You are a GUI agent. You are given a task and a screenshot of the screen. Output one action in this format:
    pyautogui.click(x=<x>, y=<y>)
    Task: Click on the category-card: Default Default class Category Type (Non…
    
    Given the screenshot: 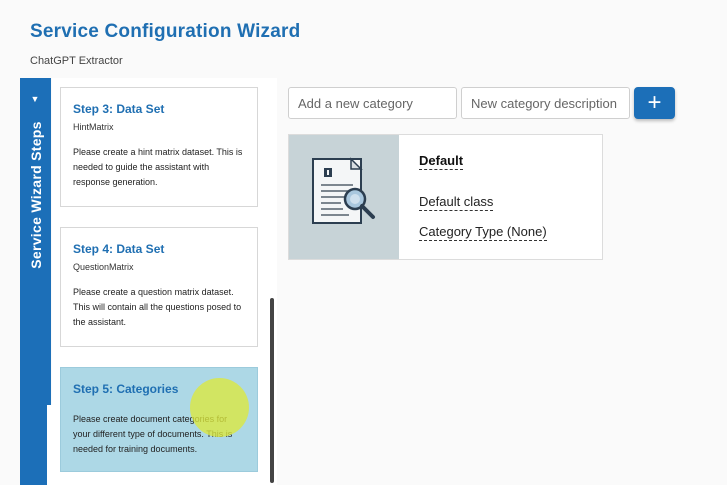 What is the action you would take?
    pyautogui.click(x=445, y=197)
    